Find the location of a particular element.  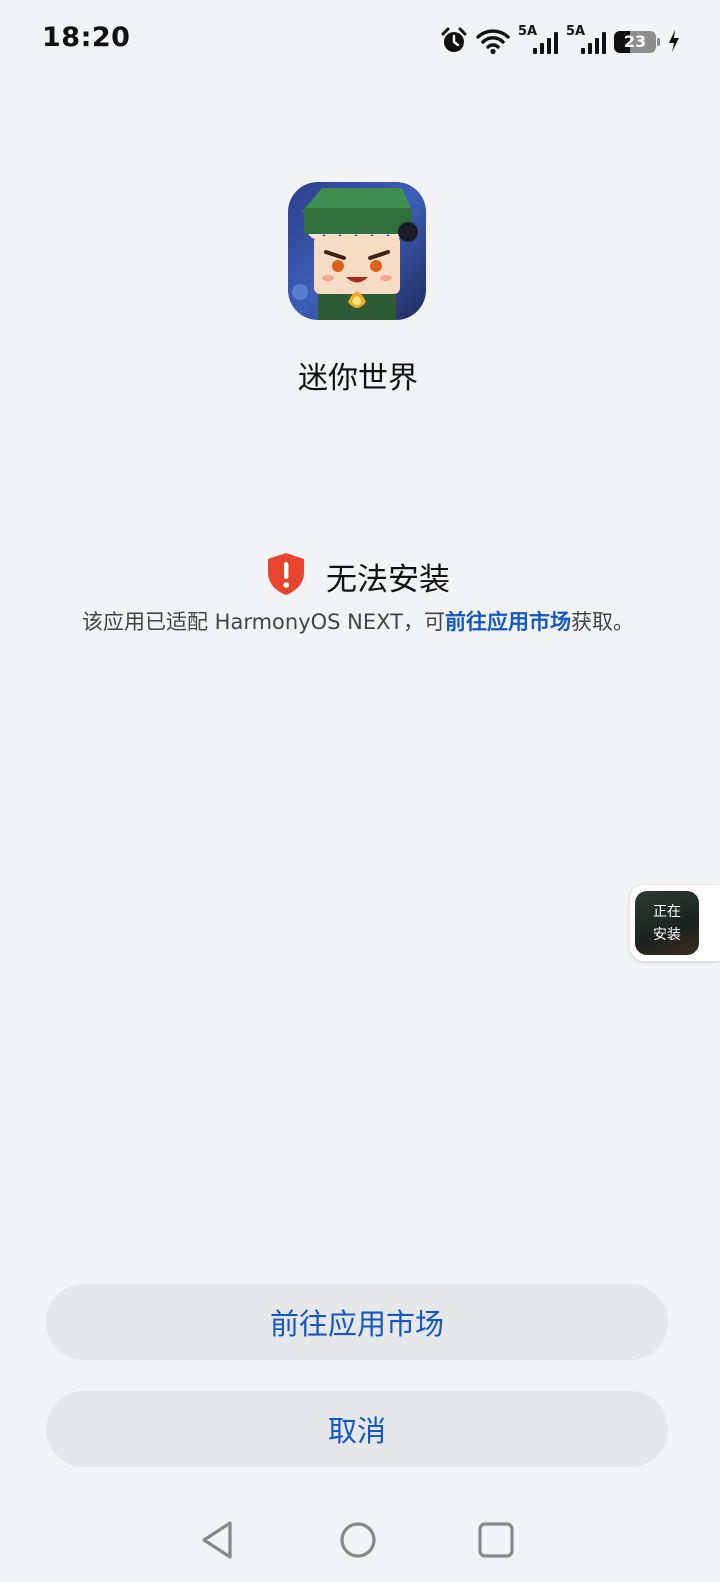

warning-desc-suffix: 获取。 is located at coordinates (602, 622).